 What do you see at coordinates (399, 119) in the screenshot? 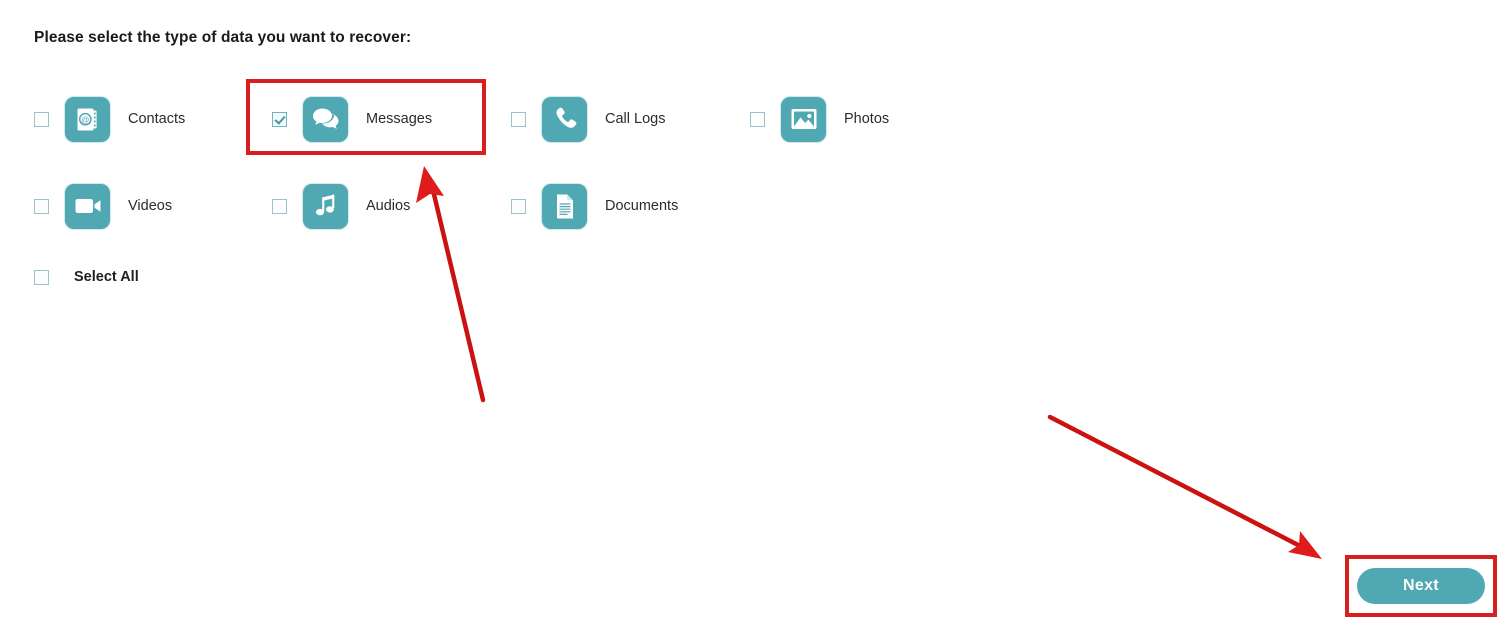
I see `option-label-messages: Messages` at bounding box center [399, 119].